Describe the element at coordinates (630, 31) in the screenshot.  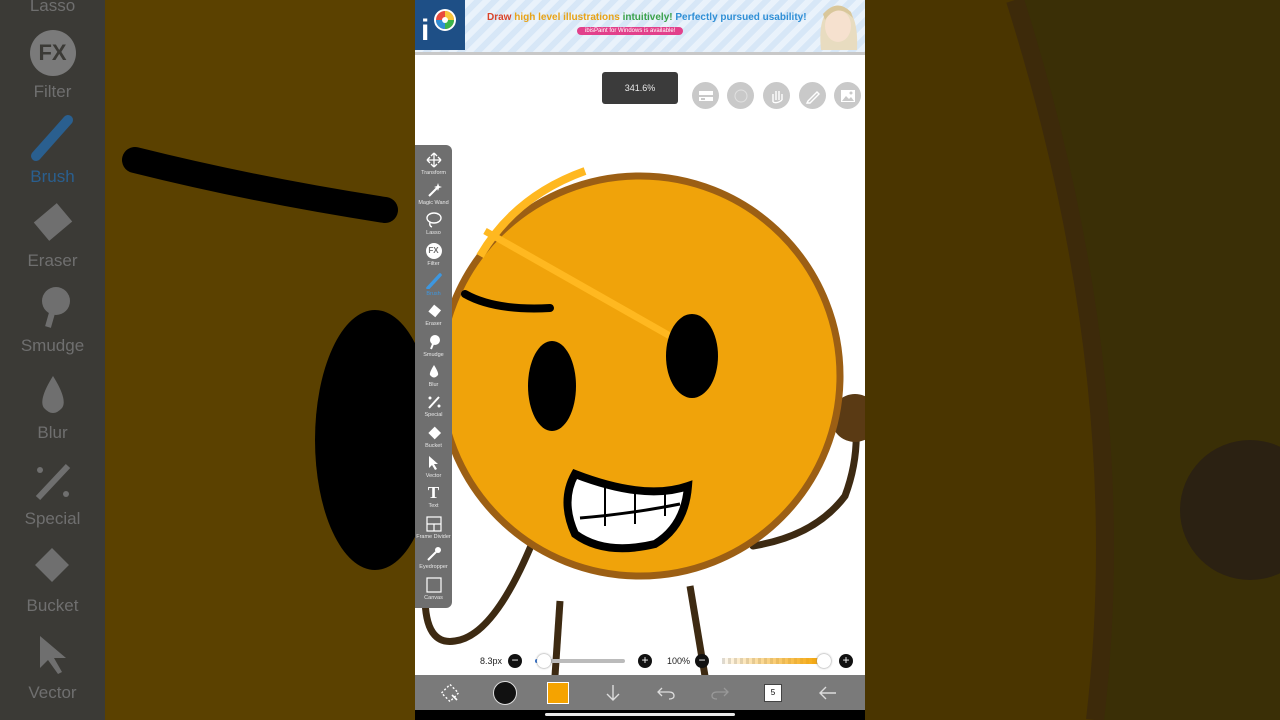
I see `ad-subtitle-pill: ibisPaint for Windows is available!` at that location.